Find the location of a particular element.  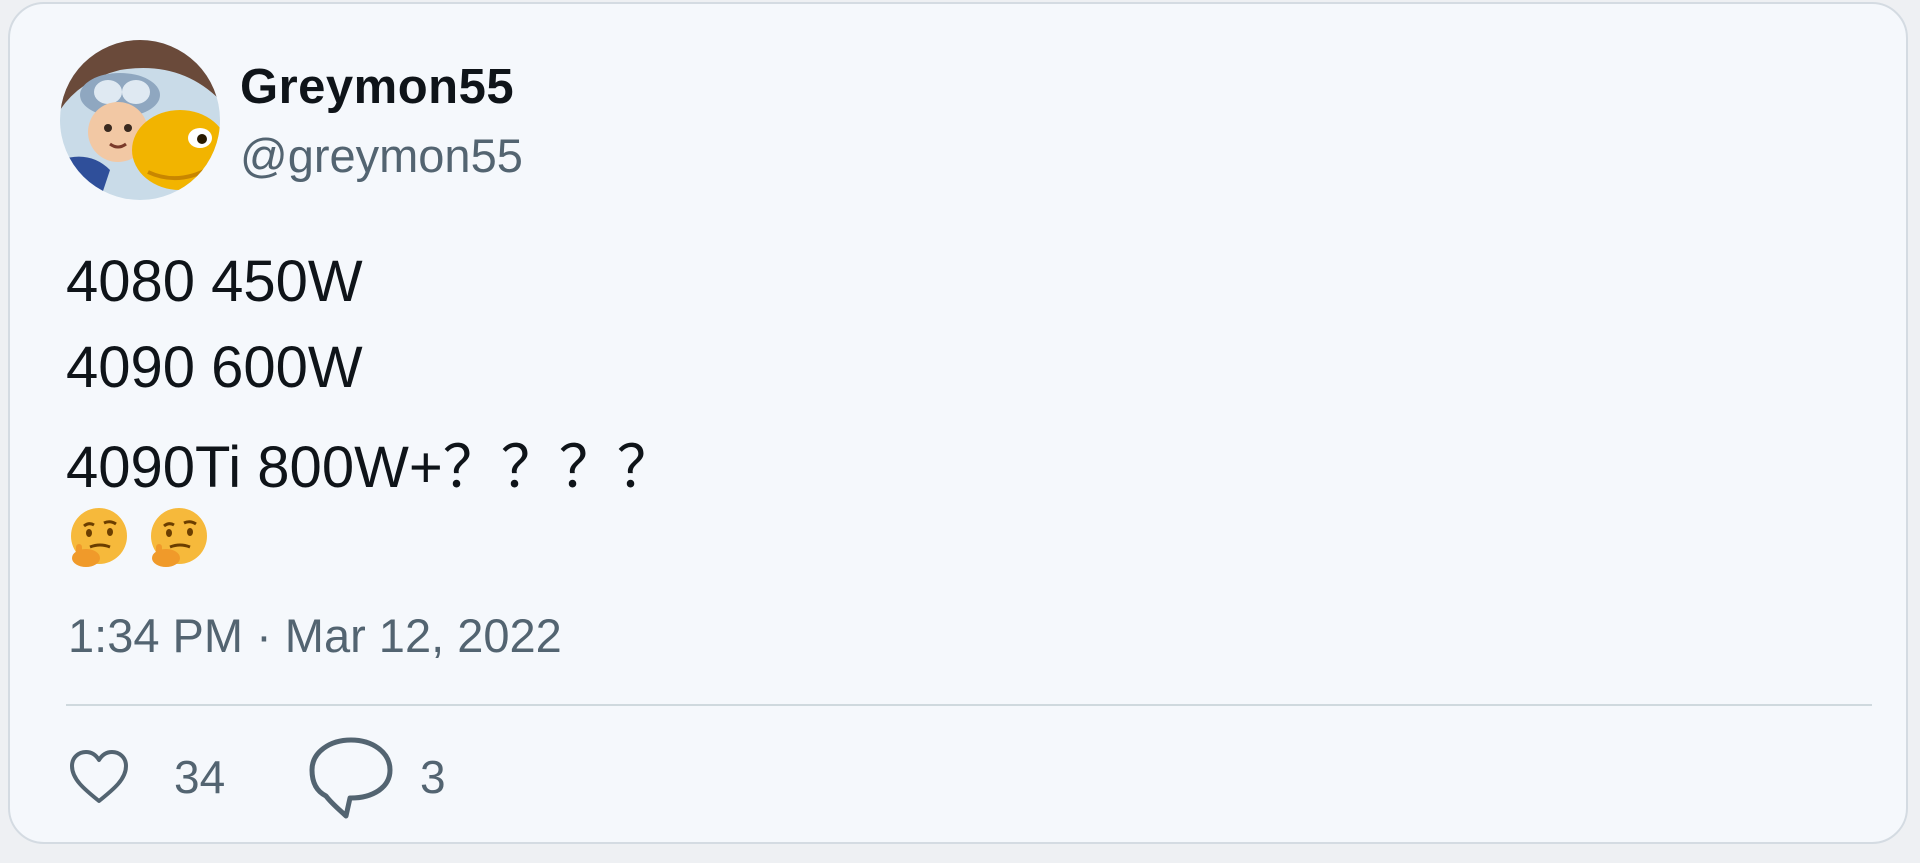

reply-button: 3 is located at coordinates (376, 777).